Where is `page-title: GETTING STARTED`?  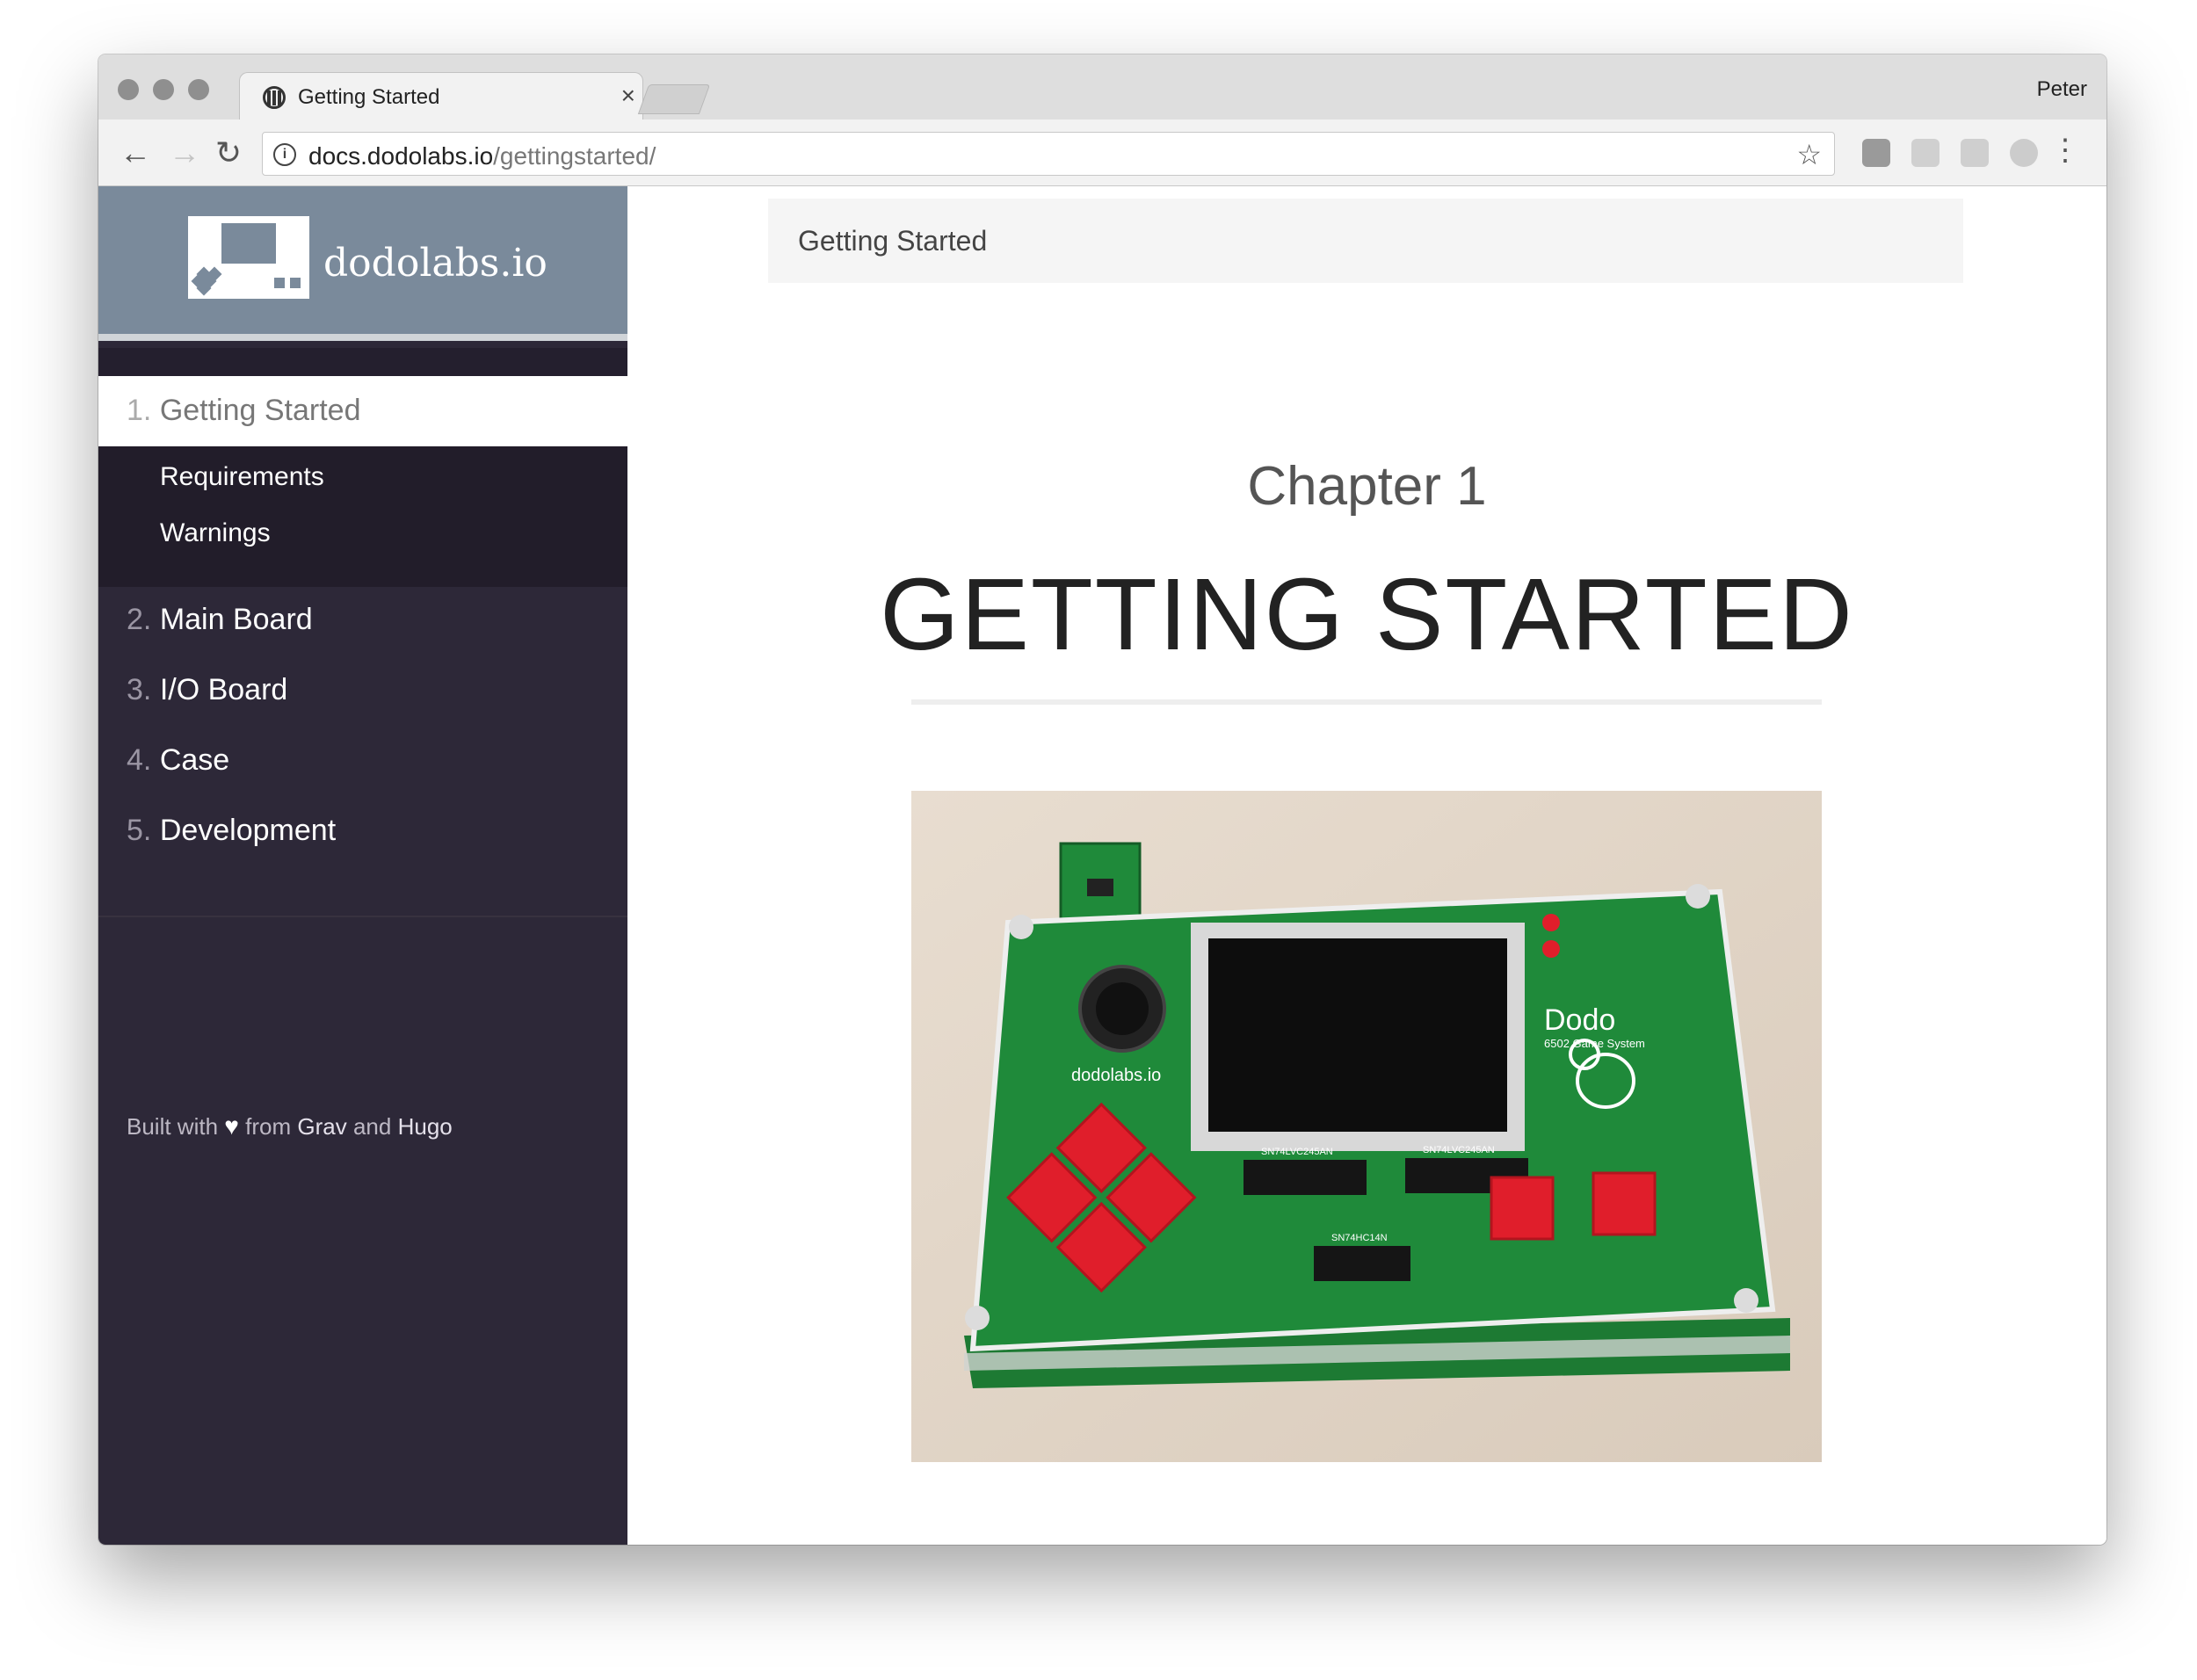 page-title: GETTING STARTED is located at coordinates (1367, 614).